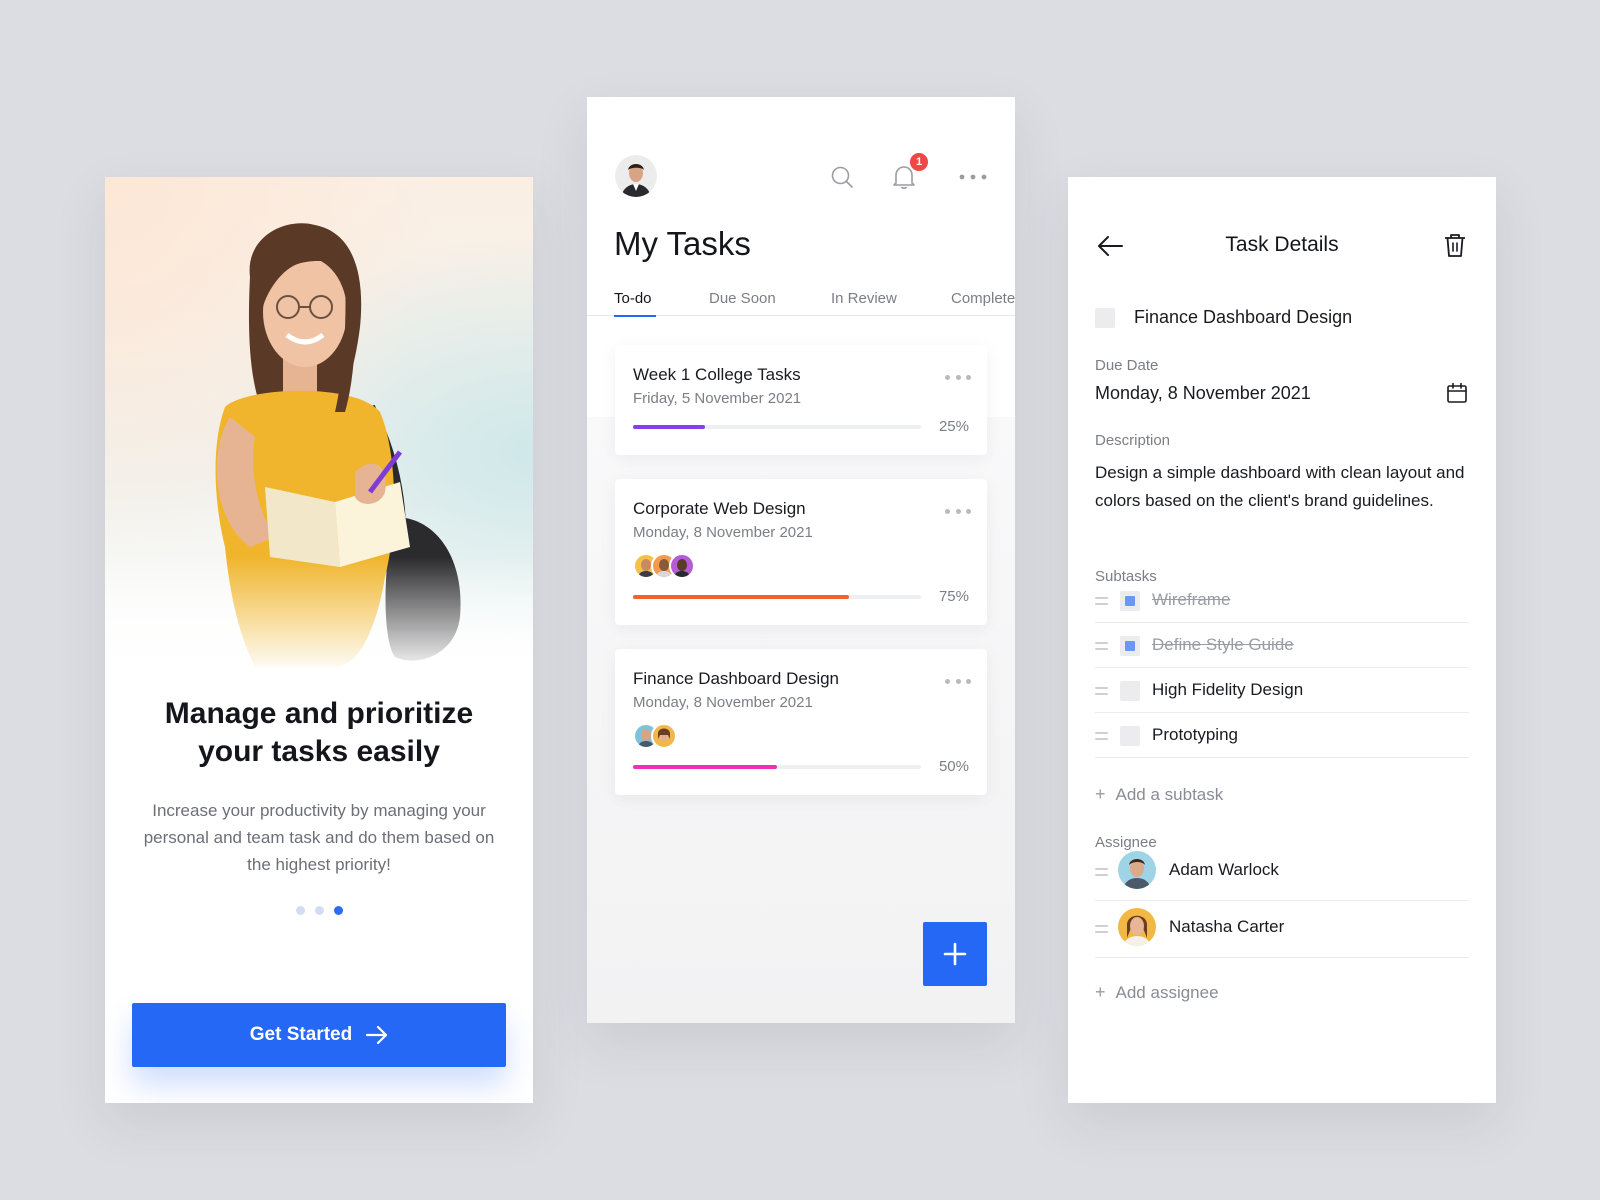 The height and width of the screenshot is (1200, 1600). What do you see at coordinates (1169, 794) in the screenshot?
I see `add-subtask-label: Add a subtask` at bounding box center [1169, 794].